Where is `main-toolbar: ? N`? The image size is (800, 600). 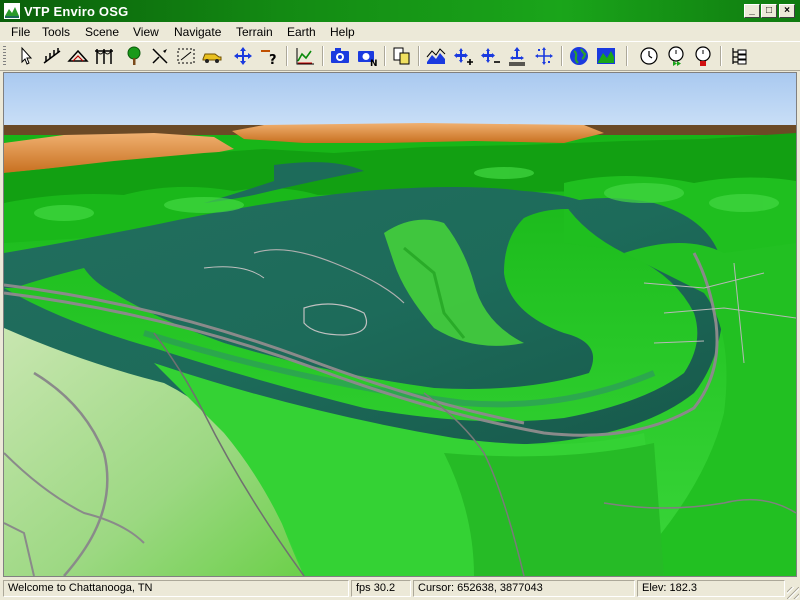
main-toolbar: ? N is located at coordinates (400, 56).